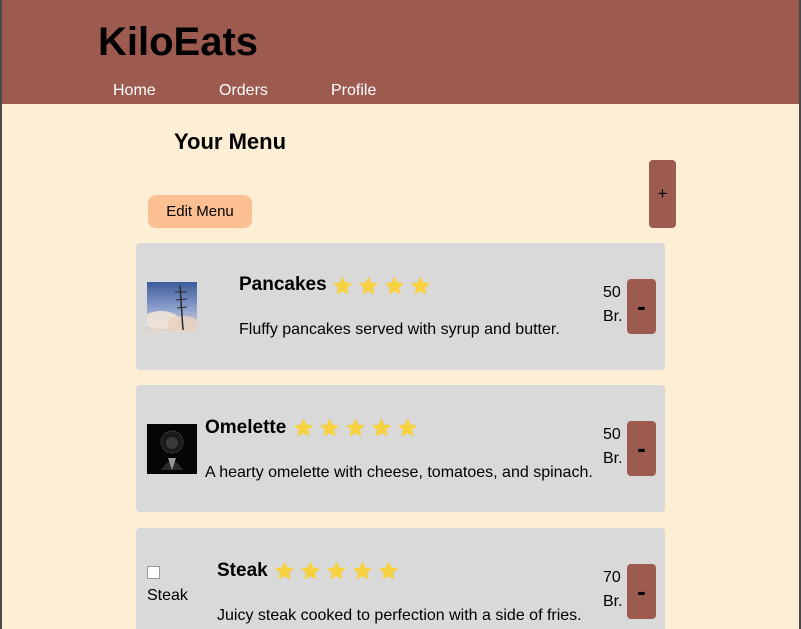 This screenshot has height=629, width=801. What do you see at coordinates (153, 572) in the screenshot?
I see `broken-image-icon` at bounding box center [153, 572].